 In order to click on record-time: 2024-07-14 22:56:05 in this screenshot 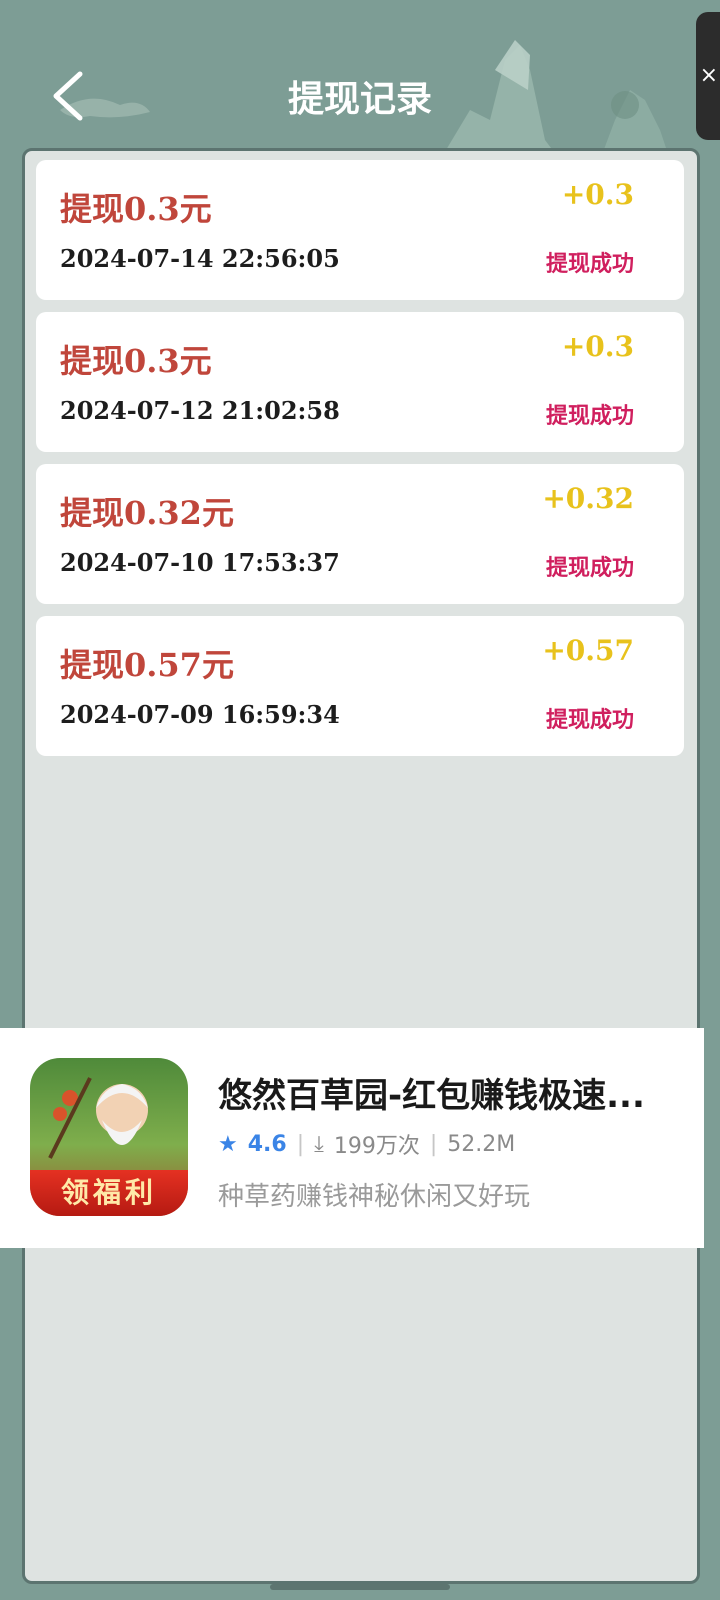, I will do `click(200, 258)`.